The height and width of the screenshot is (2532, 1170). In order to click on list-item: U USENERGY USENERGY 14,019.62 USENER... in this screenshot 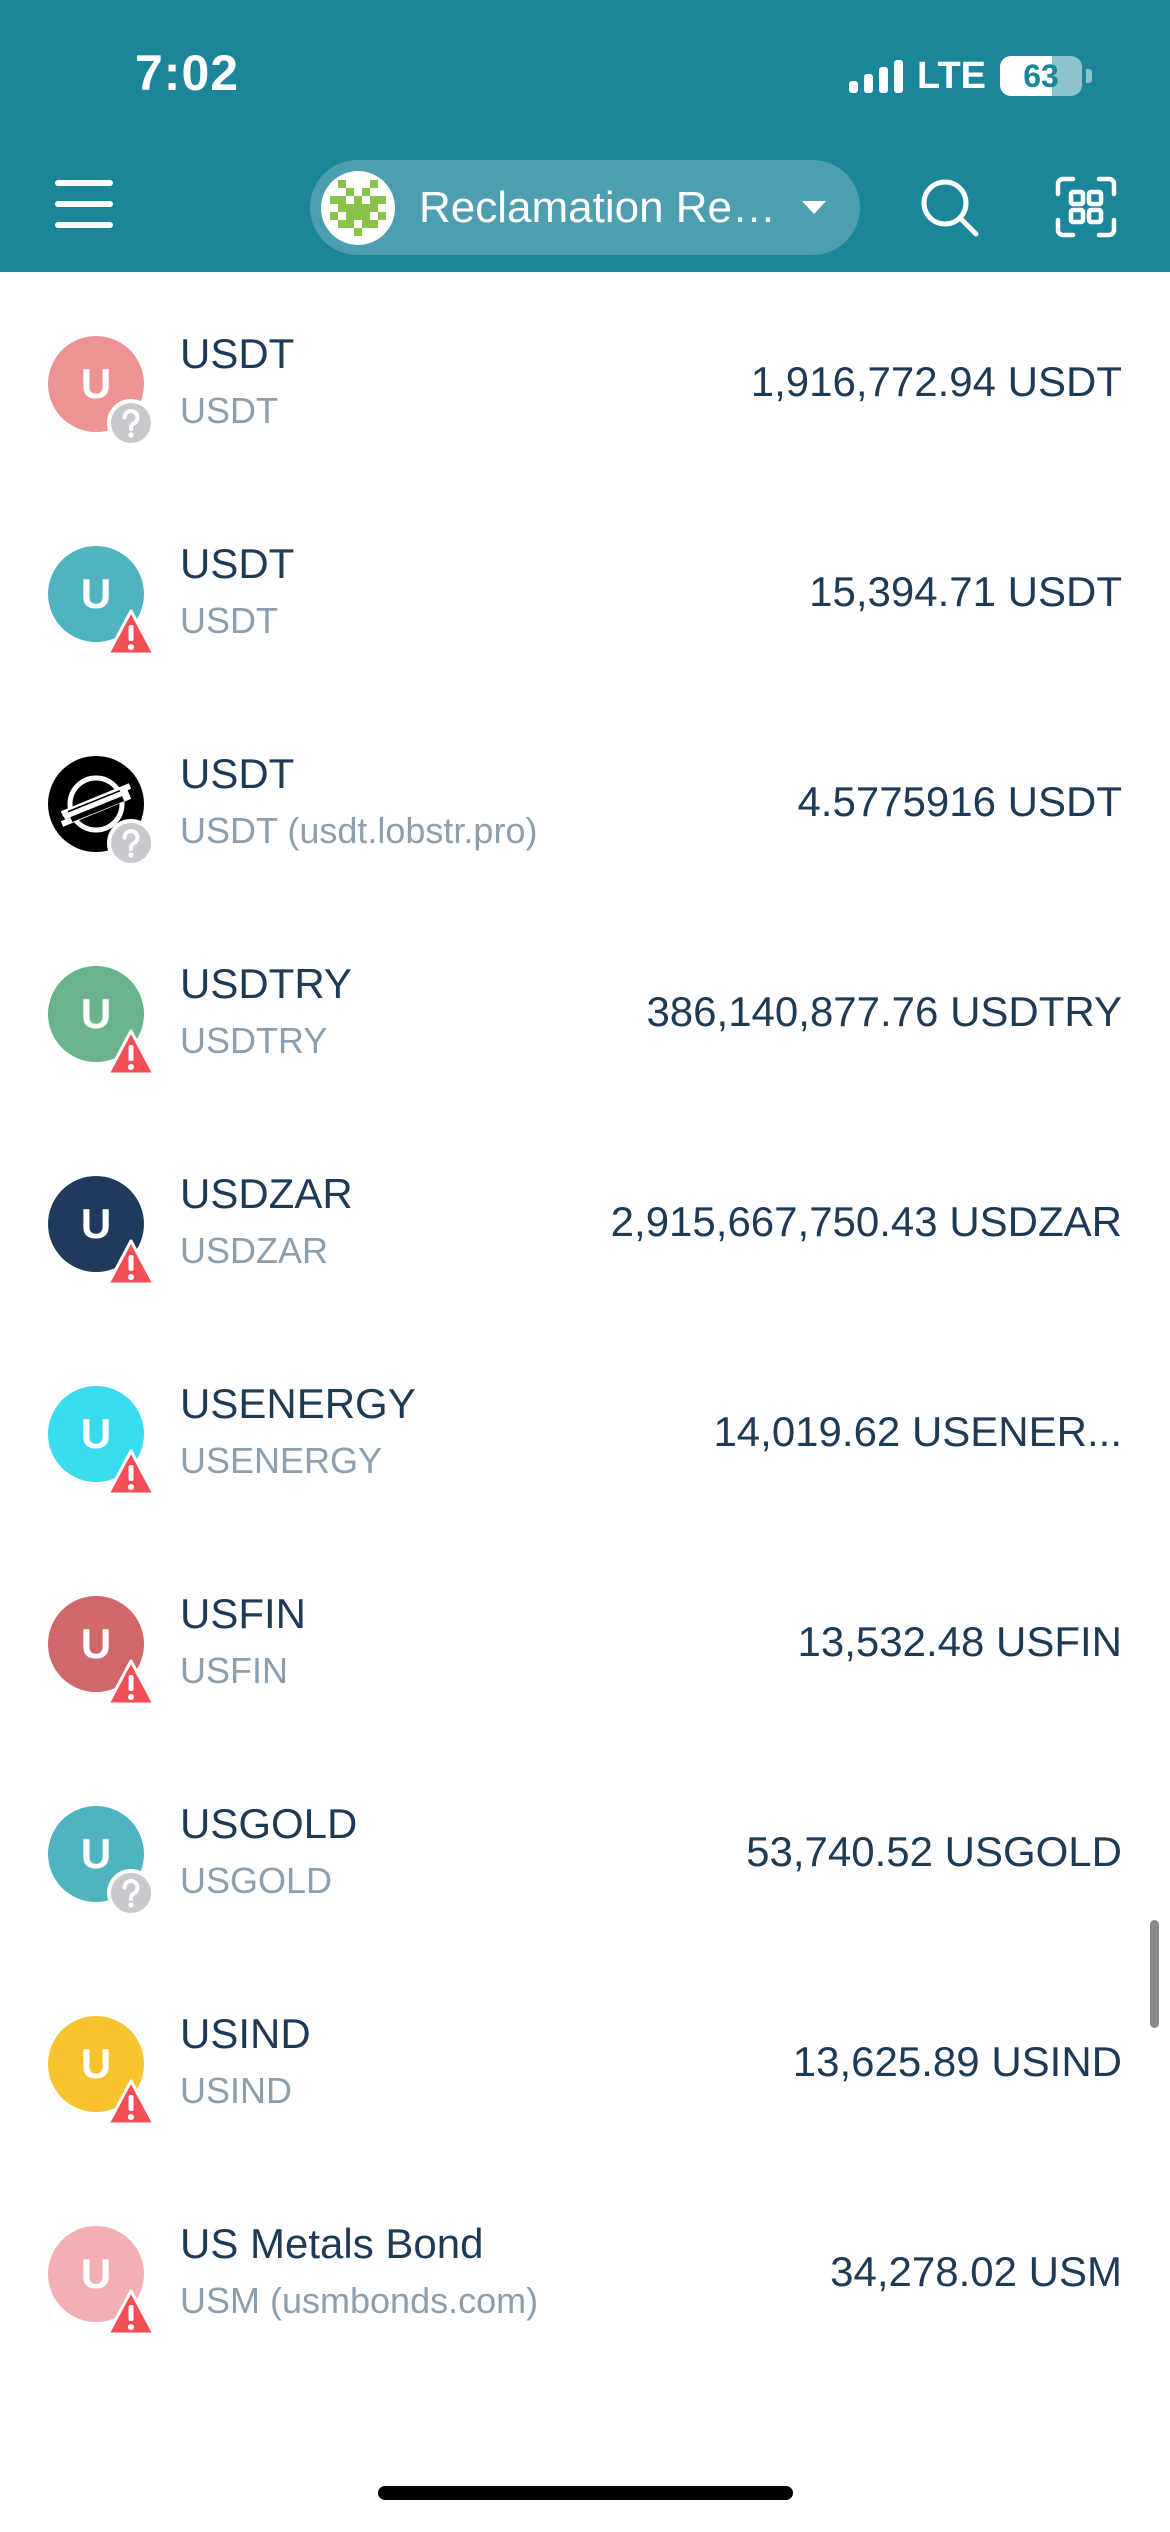, I will do `click(585, 1427)`.